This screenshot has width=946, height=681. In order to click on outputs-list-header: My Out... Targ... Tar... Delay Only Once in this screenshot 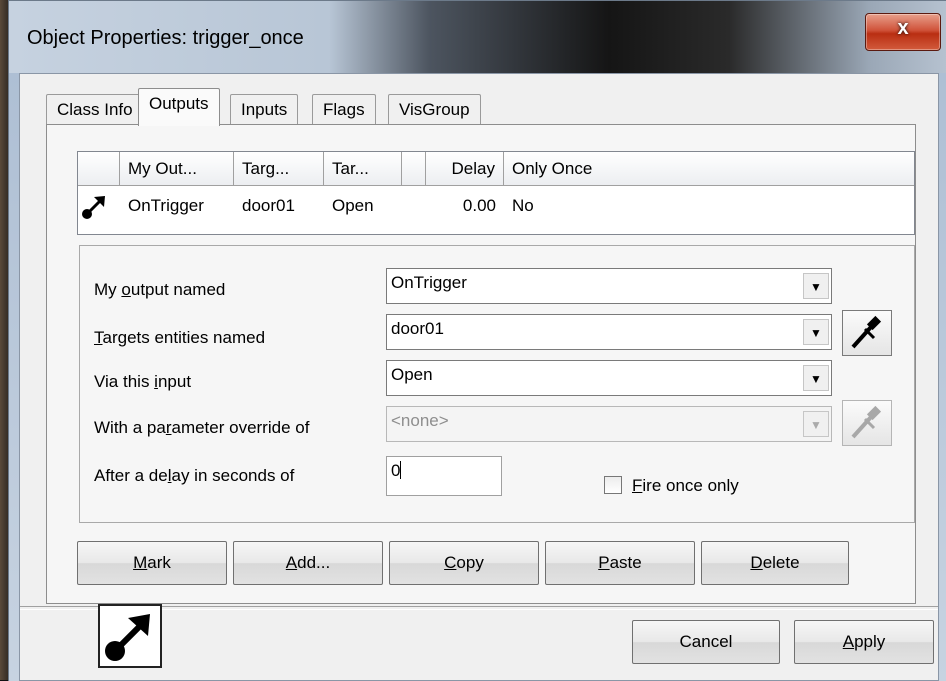, I will do `click(496, 169)`.